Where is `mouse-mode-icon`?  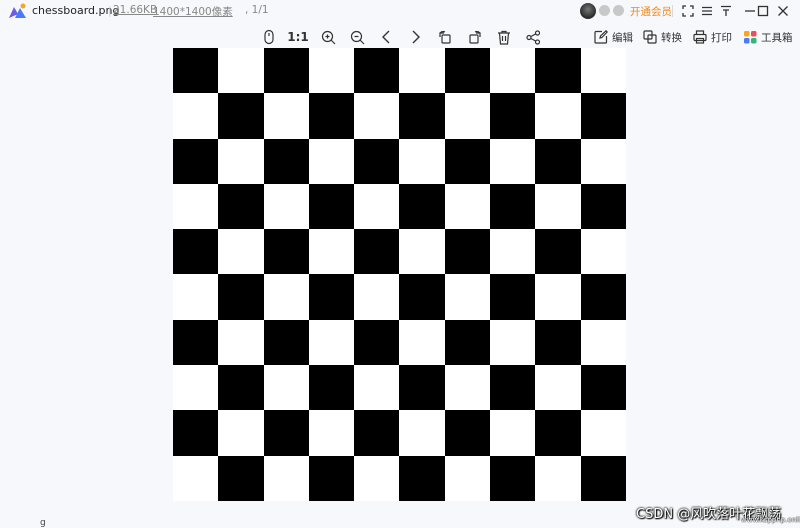
mouse-mode-icon is located at coordinates (269, 37).